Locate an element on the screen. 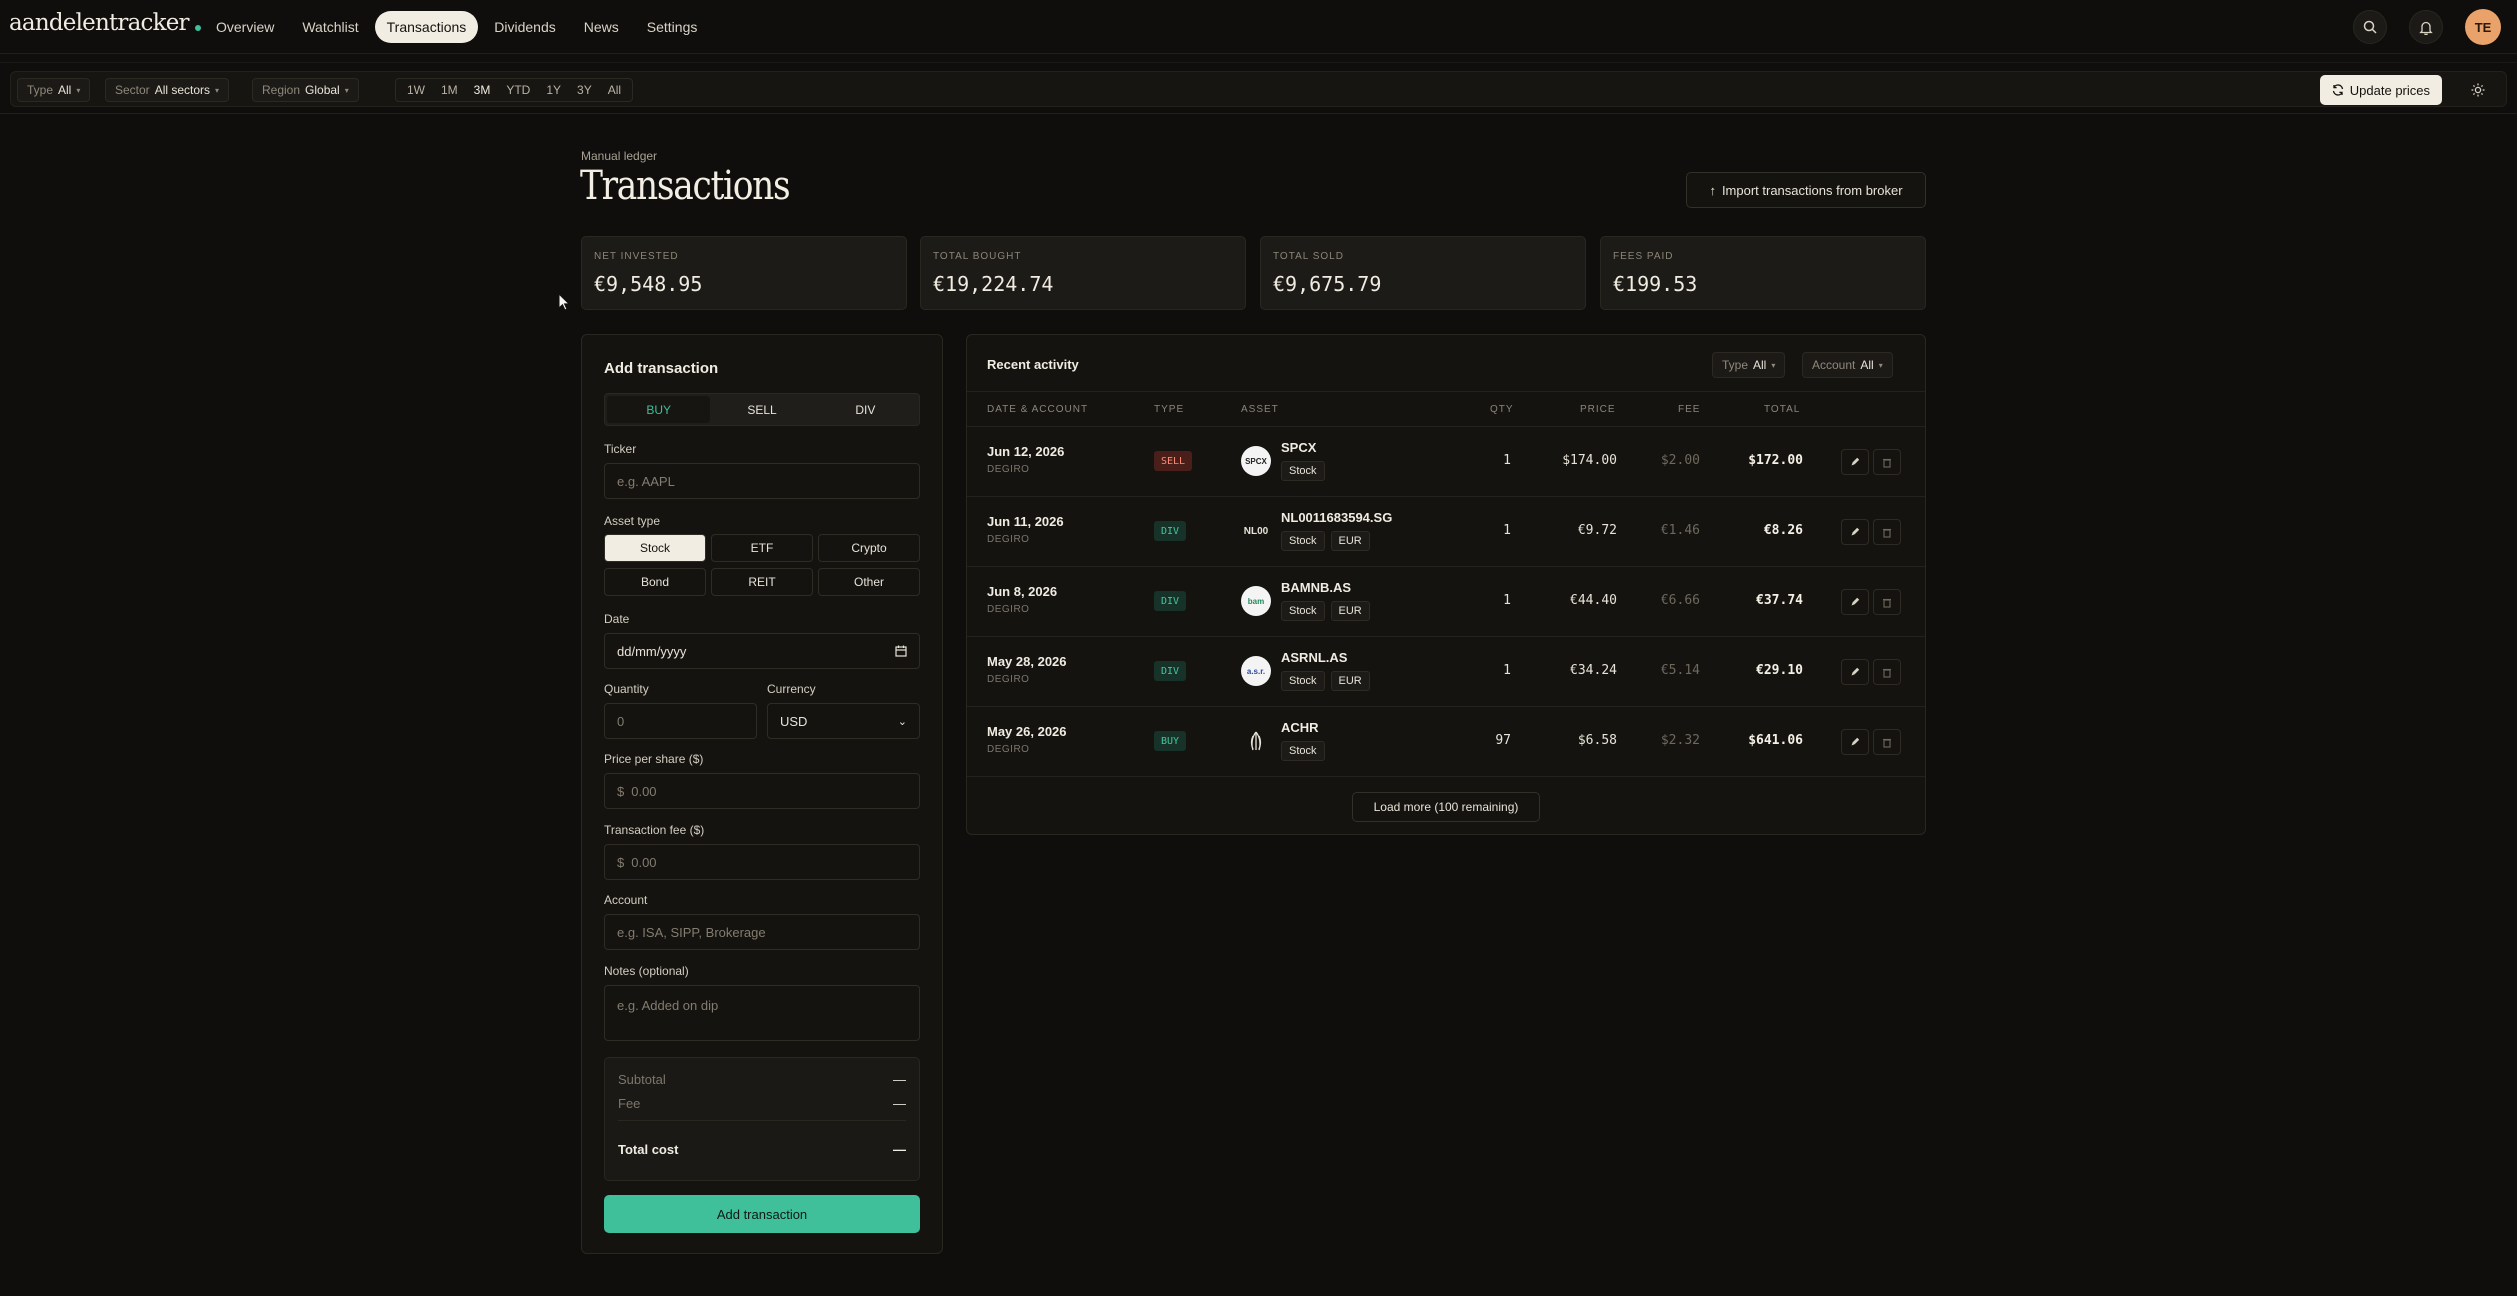 The height and width of the screenshot is (1296, 2517). theme-toggle is located at coordinates (2478, 90).